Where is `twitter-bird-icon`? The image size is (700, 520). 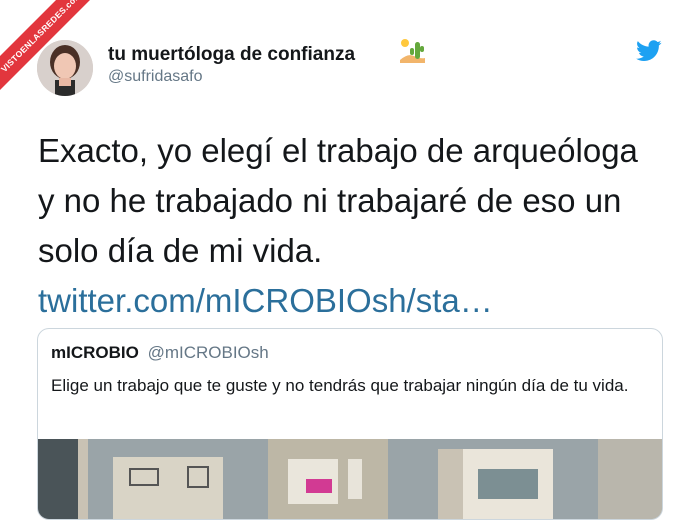
twitter-bird-icon is located at coordinates (649, 51).